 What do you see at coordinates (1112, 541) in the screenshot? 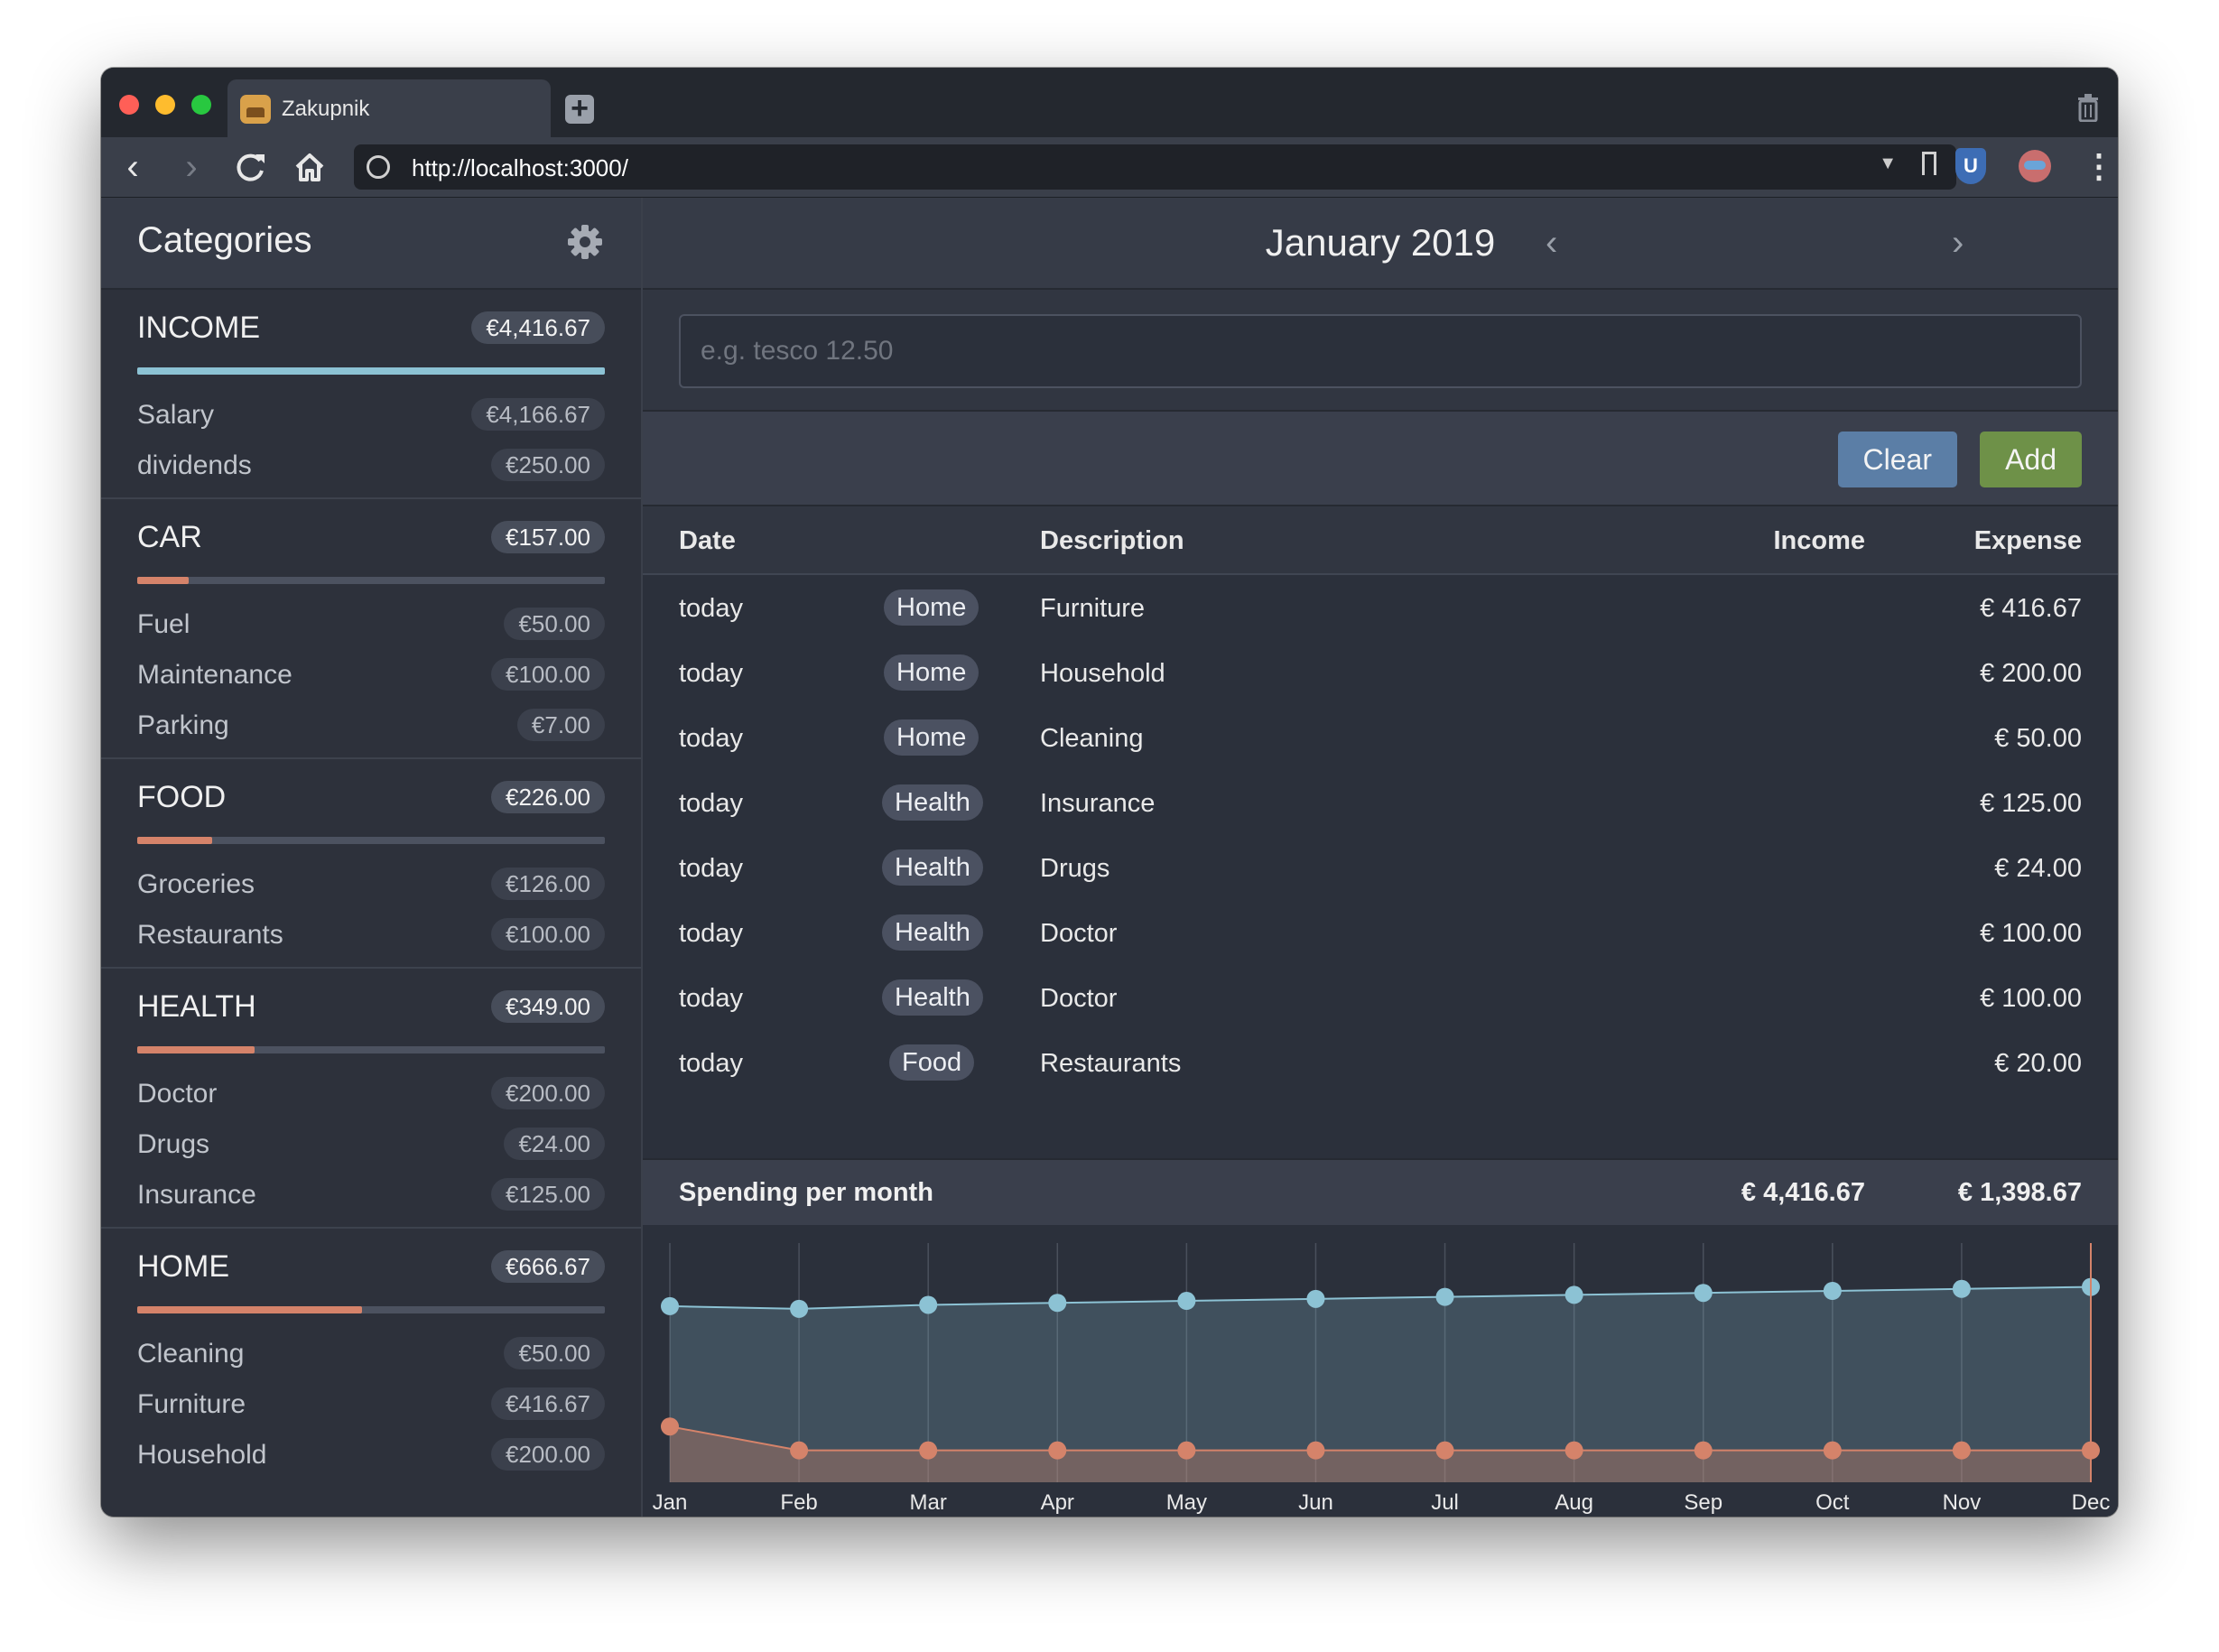
I see `column-description: Description` at bounding box center [1112, 541].